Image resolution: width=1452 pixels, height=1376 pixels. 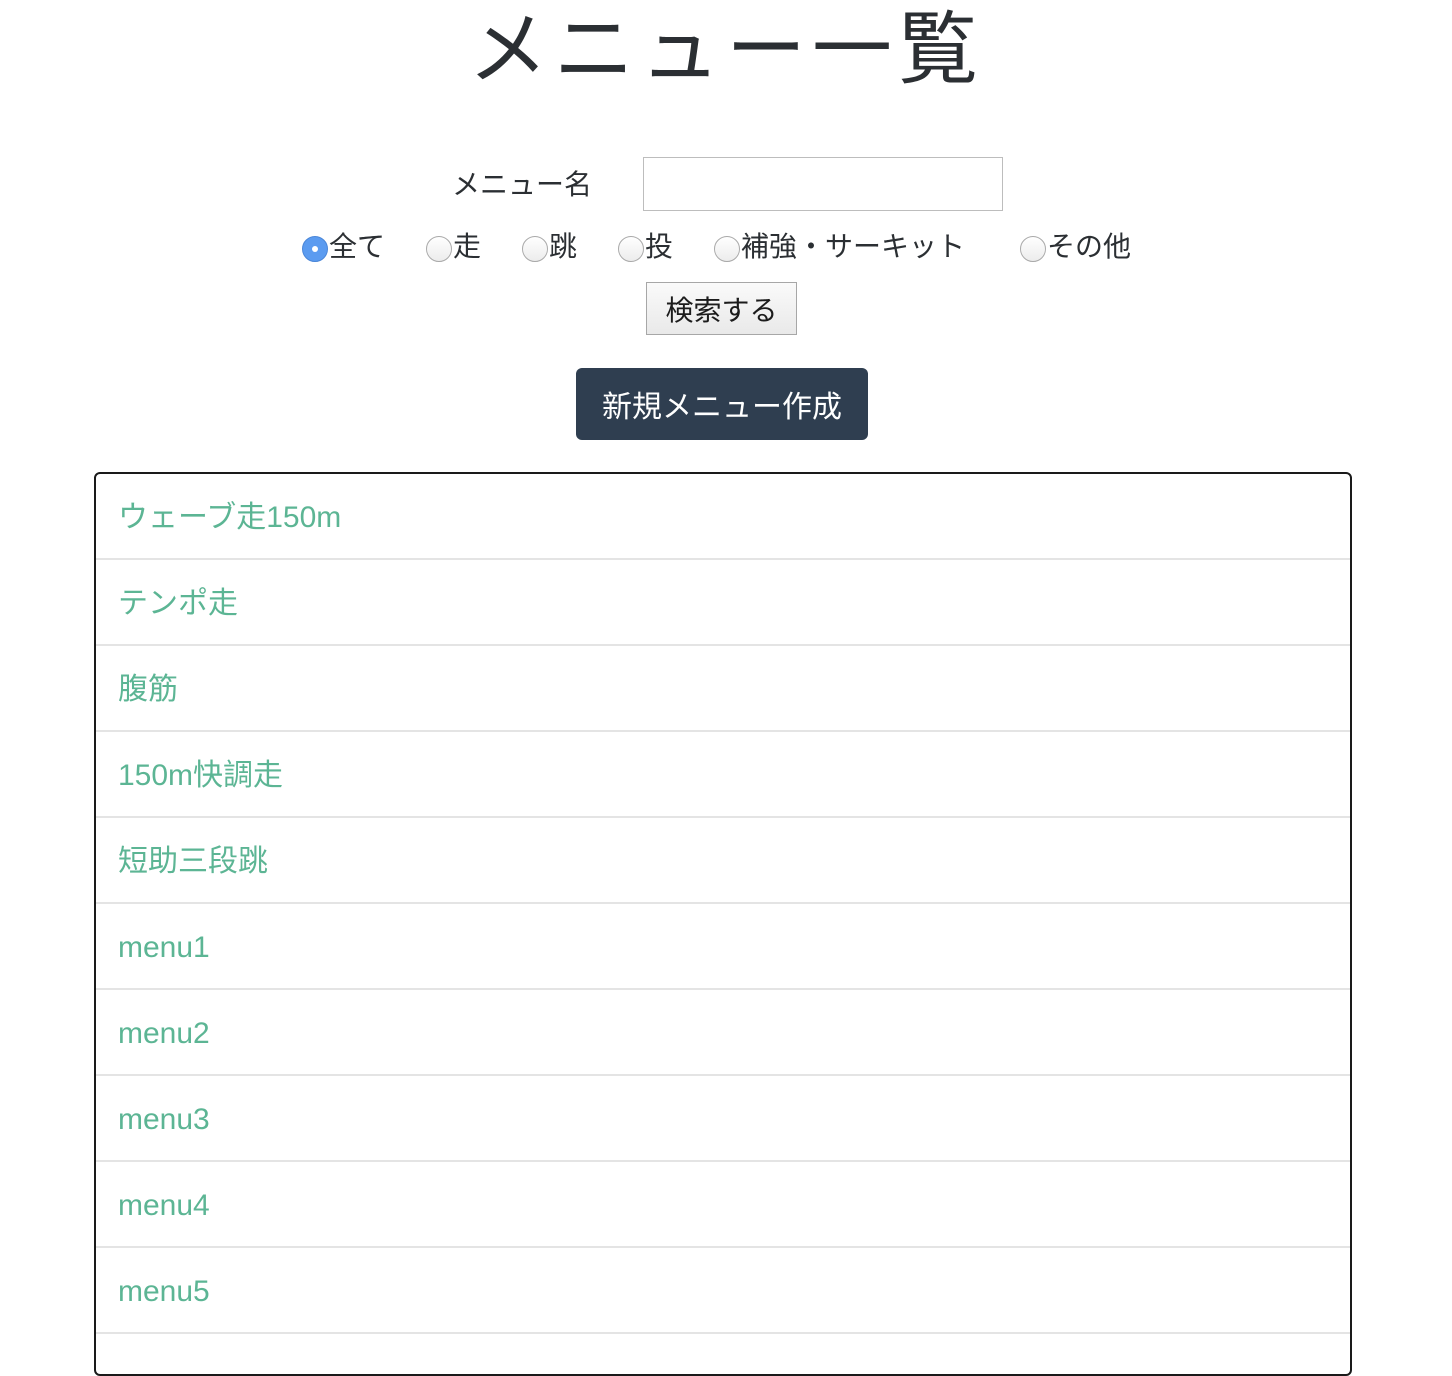 I want to click on page-title: メニュー一覧, so click(x=726, y=49).